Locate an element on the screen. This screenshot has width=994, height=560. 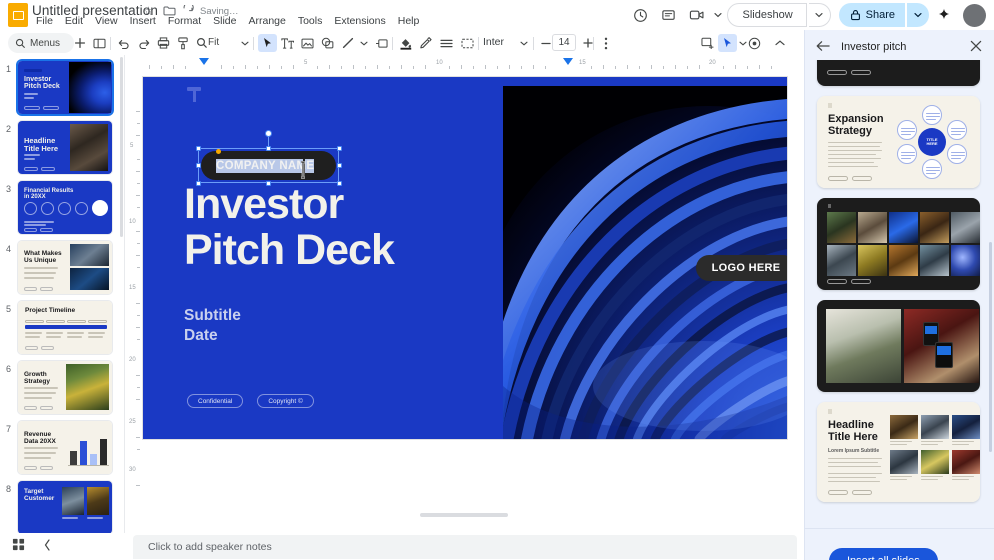
vertical-ruler: 5 10 15 20 25 30 is located at coordinates (134, 301).